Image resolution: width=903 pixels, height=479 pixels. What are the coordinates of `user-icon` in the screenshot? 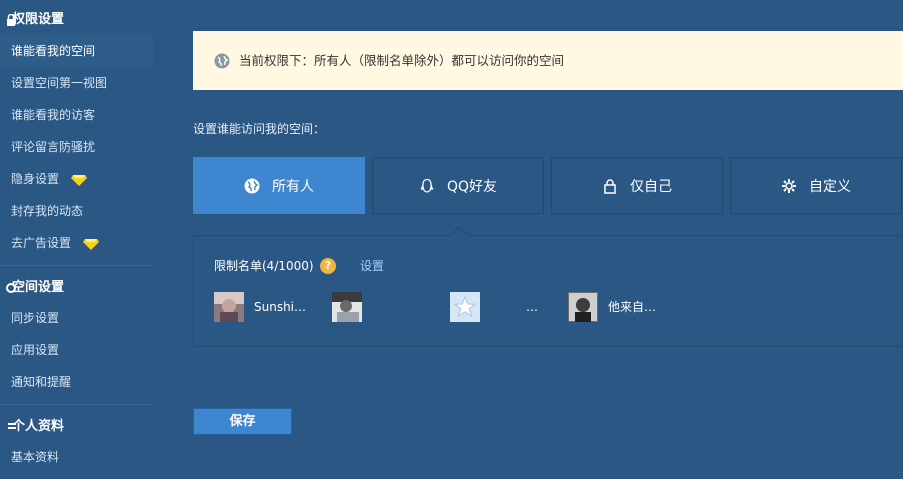 It's located at (12, 426).